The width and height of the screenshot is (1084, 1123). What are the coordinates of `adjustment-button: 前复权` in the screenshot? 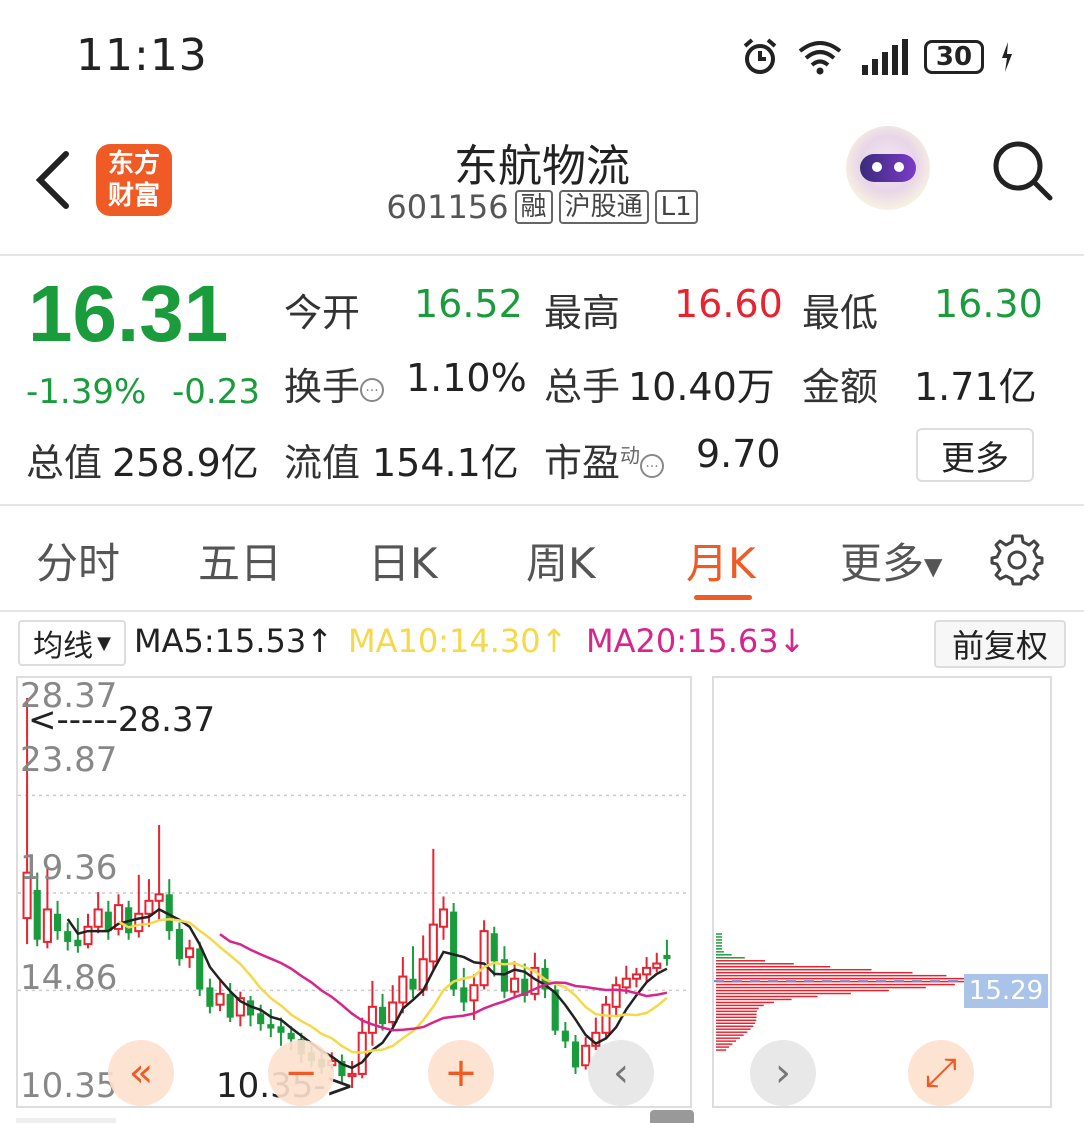 It's located at (1000, 644).